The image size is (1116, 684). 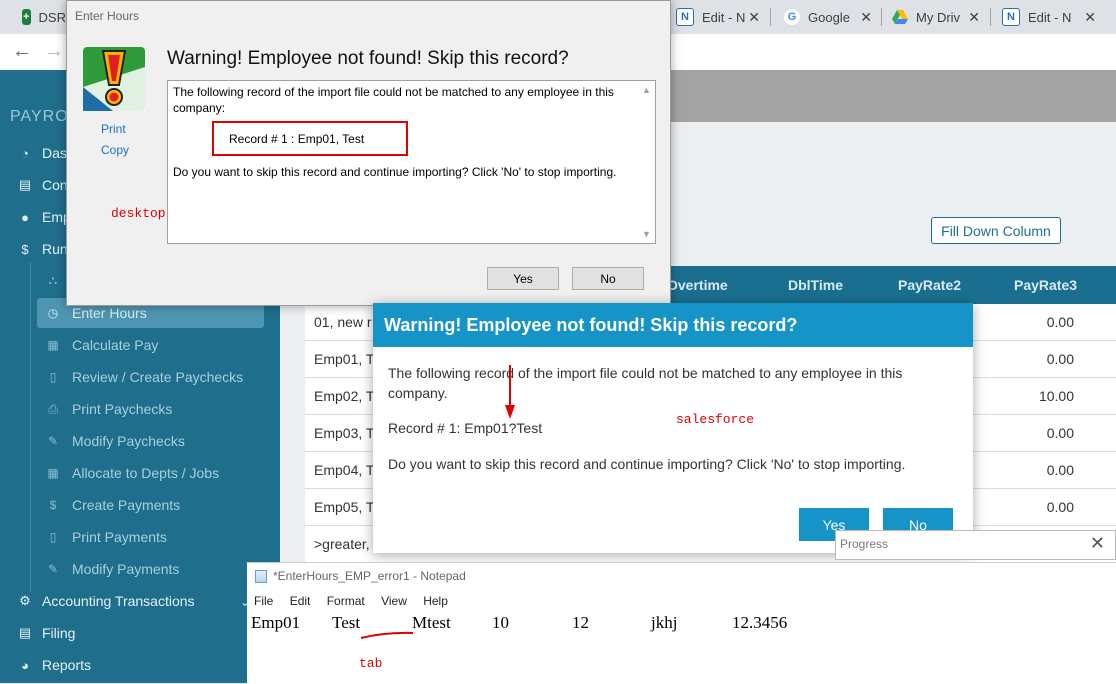 I want to click on sidebar-item-modify-paychecks: ✎ Modify Paychecks, so click(x=115, y=441).